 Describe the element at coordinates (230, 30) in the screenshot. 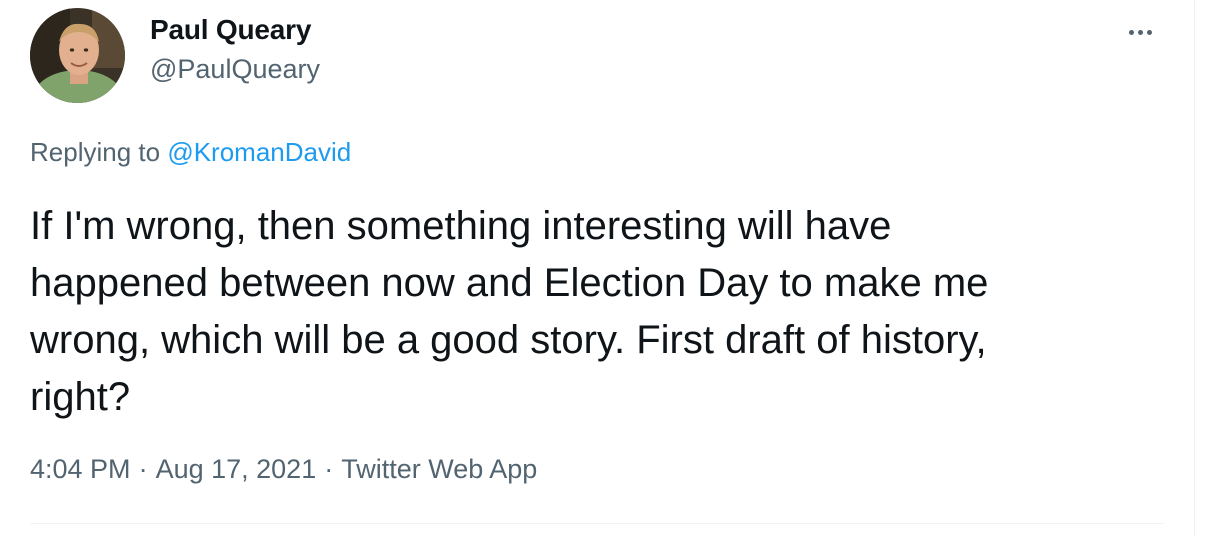

I see `author-display-name: Paul Queary` at that location.